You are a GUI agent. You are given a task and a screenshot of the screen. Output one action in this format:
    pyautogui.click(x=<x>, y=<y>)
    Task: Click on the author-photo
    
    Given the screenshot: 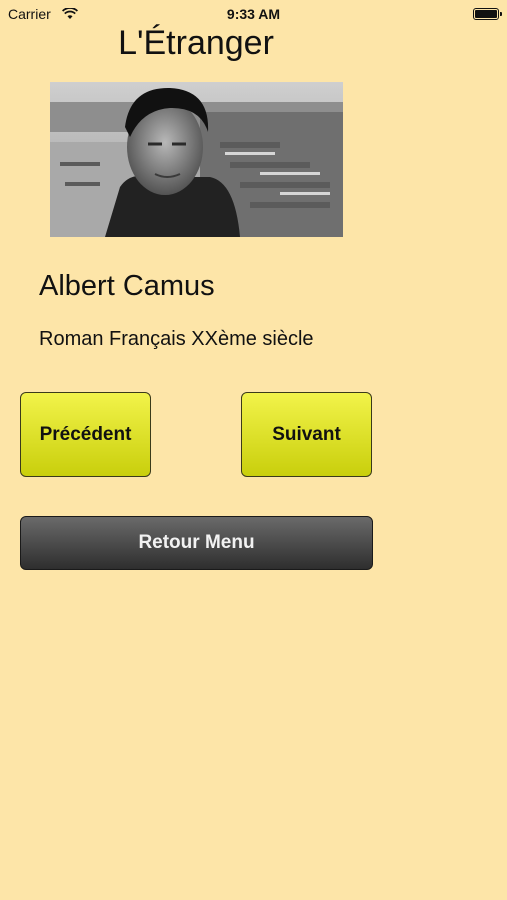 What is the action you would take?
    pyautogui.click(x=196, y=159)
    